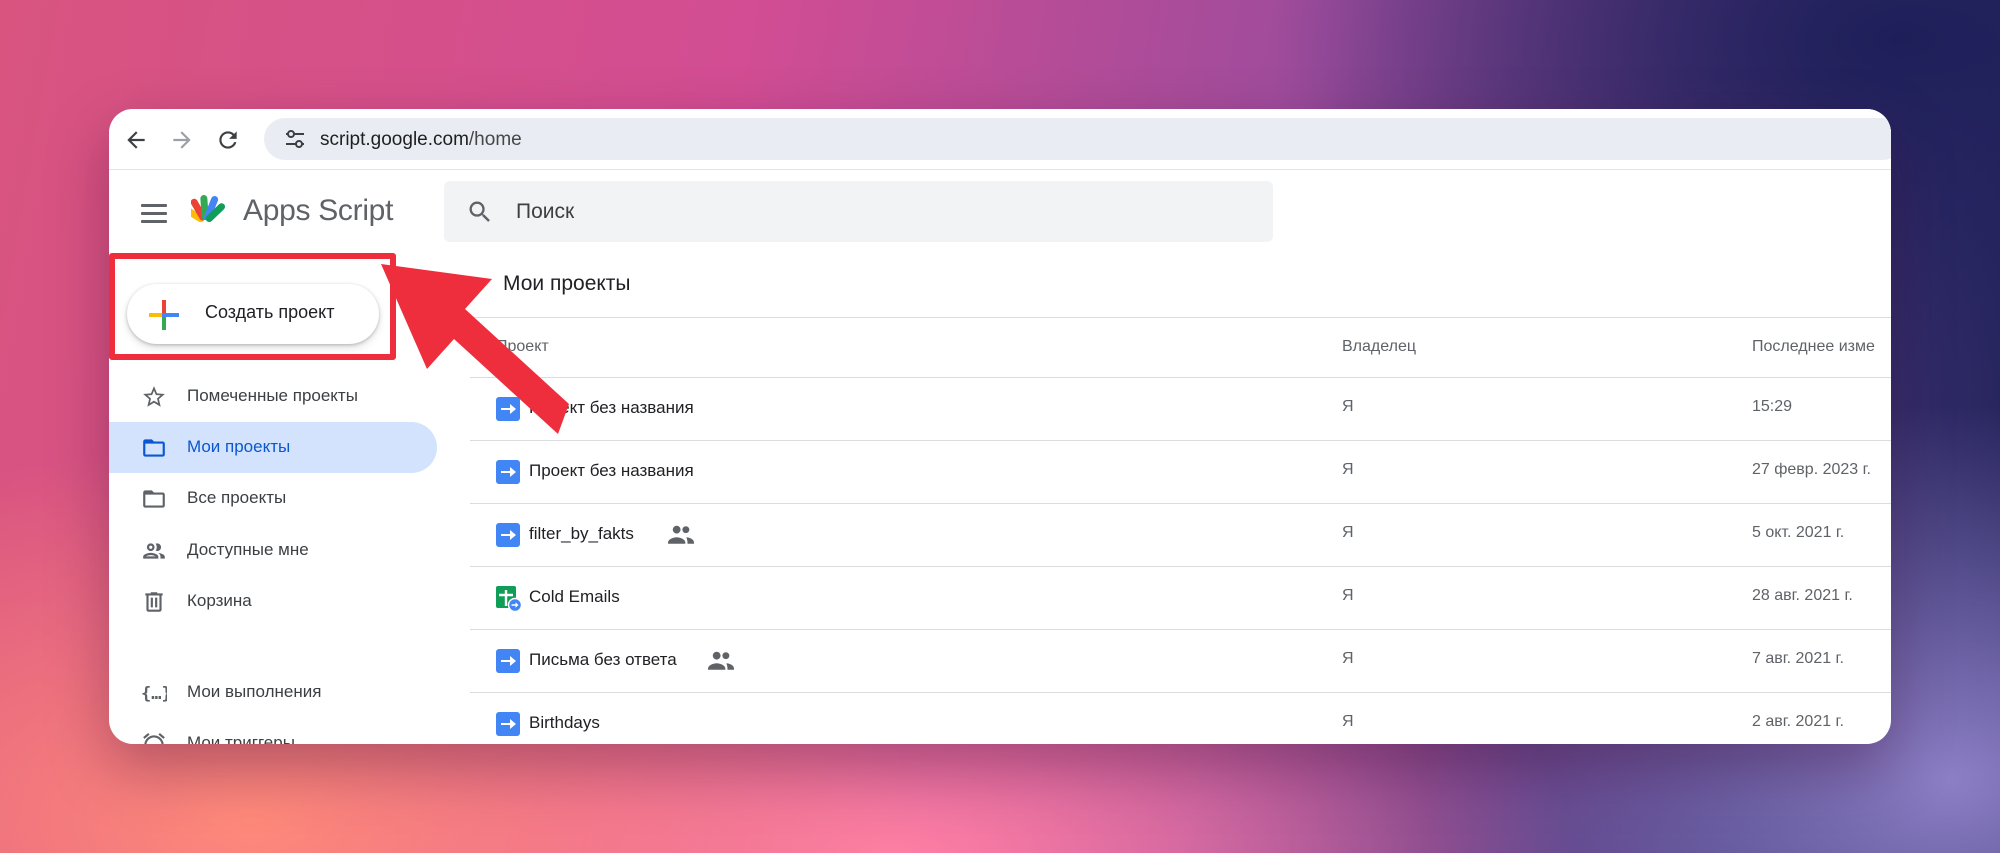  I want to click on forward-button, so click(182, 140).